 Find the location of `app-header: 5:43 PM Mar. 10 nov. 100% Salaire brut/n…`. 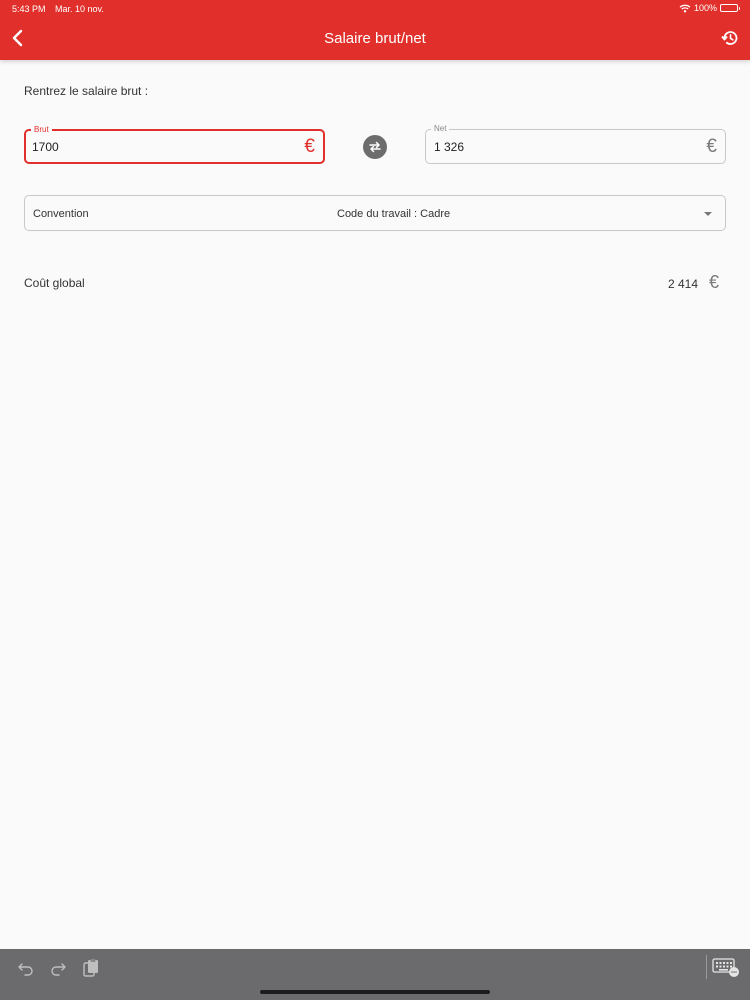

app-header: 5:43 PM Mar. 10 nov. 100% Salaire brut/n… is located at coordinates (375, 30).